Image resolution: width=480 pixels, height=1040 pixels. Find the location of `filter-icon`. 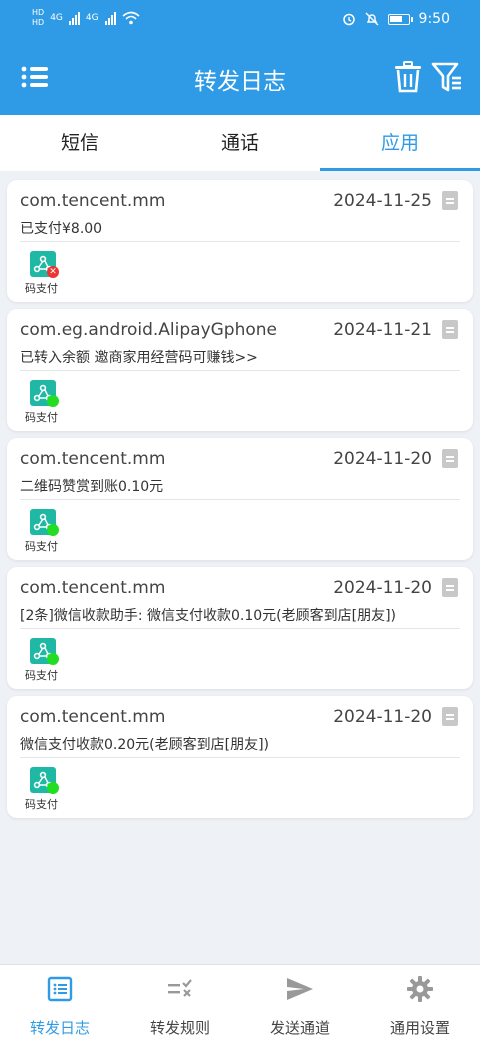

filter-icon is located at coordinates (447, 77).